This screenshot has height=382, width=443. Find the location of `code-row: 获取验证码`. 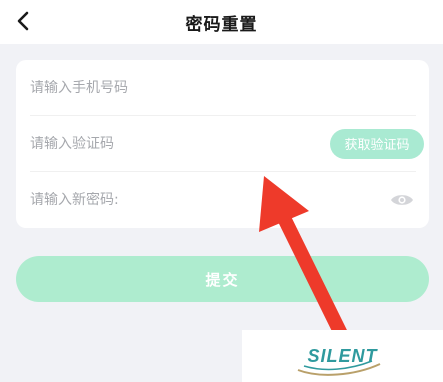

code-row: 获取验证码 is located at coordinates (227, 144).